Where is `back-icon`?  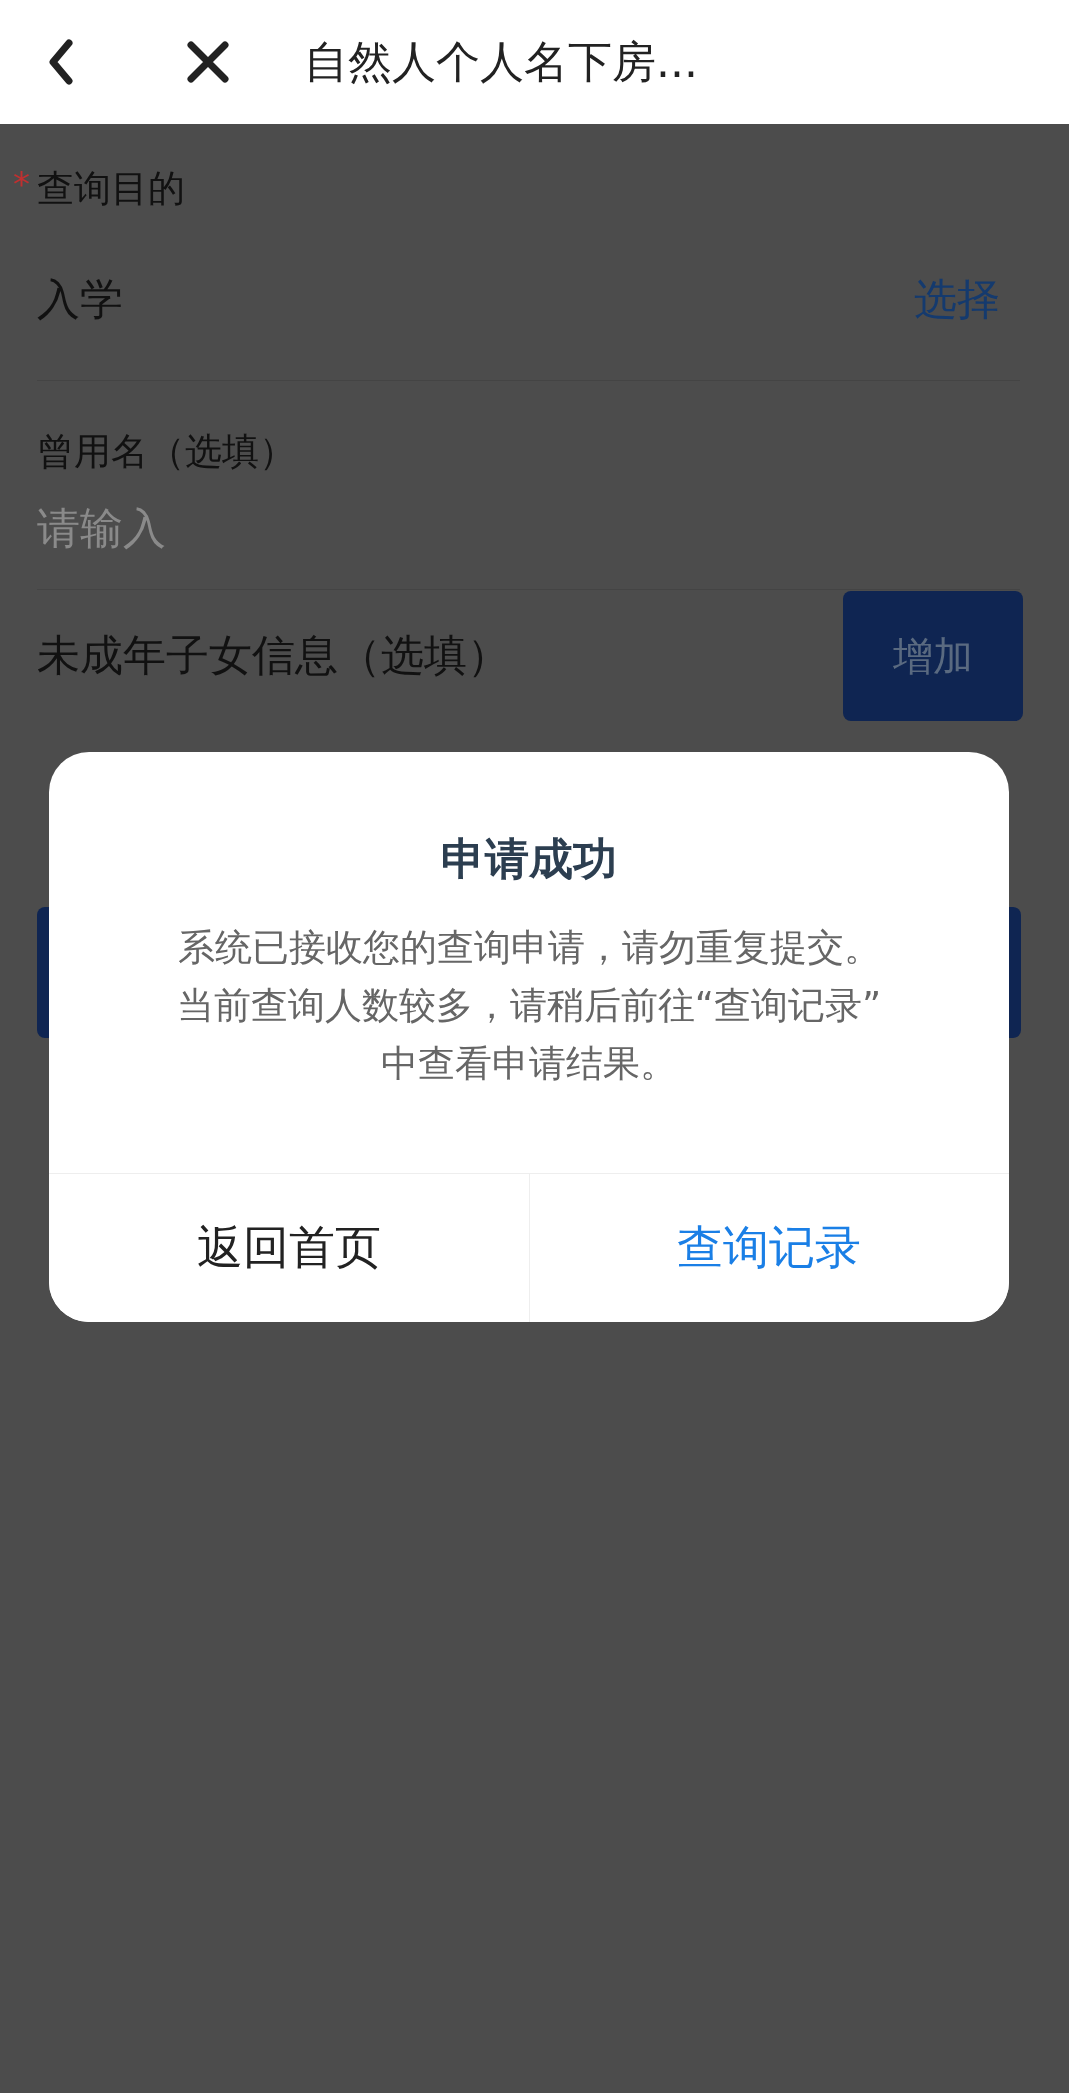 back-icon is located at coordinates (61, 62).